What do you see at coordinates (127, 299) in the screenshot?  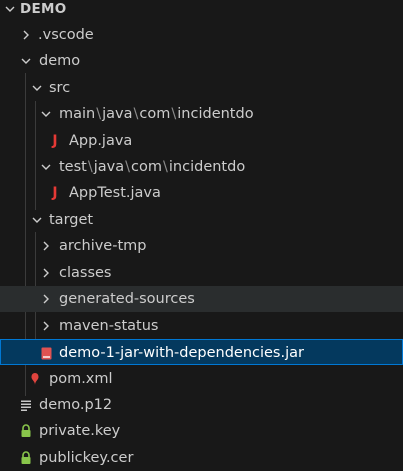 I see `tree-item-label: generated-sources` at bounding box center [127, 299].